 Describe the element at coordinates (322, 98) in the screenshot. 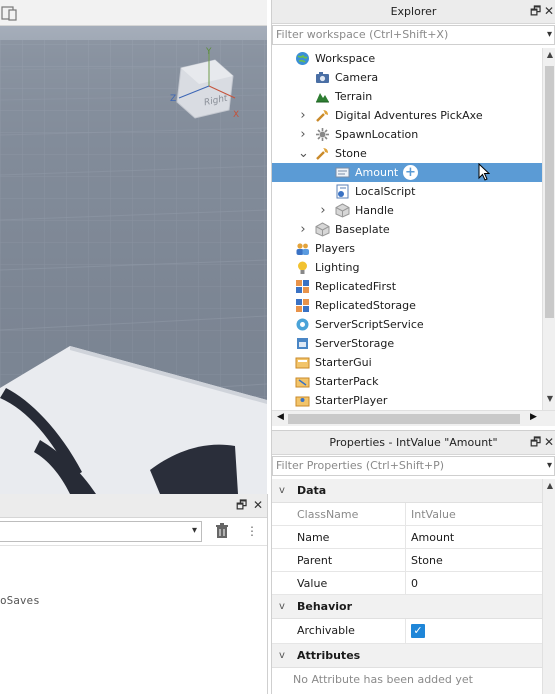

I see `terrain-icon` at that location.